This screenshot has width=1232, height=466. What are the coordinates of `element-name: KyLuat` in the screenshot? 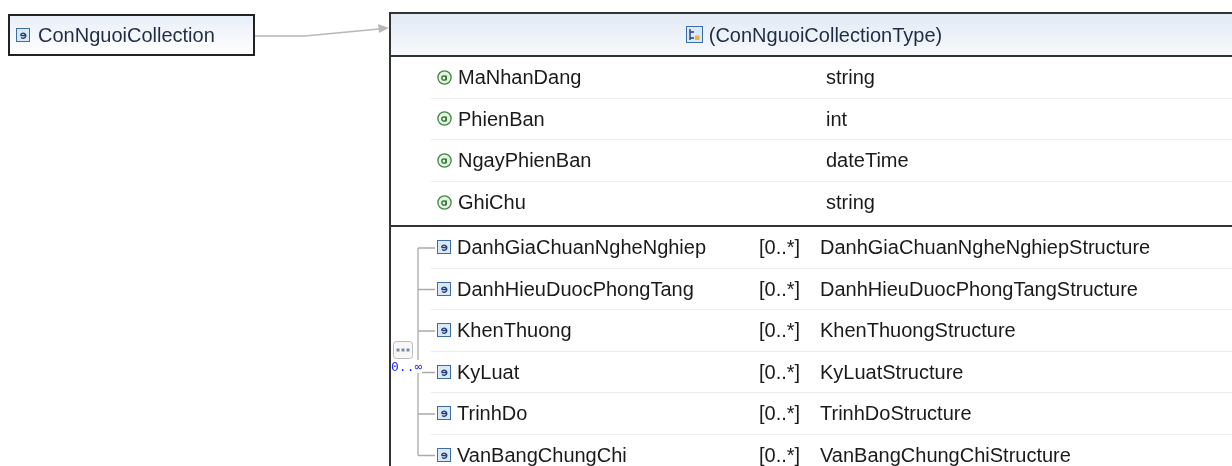 It's located at (488, 372).